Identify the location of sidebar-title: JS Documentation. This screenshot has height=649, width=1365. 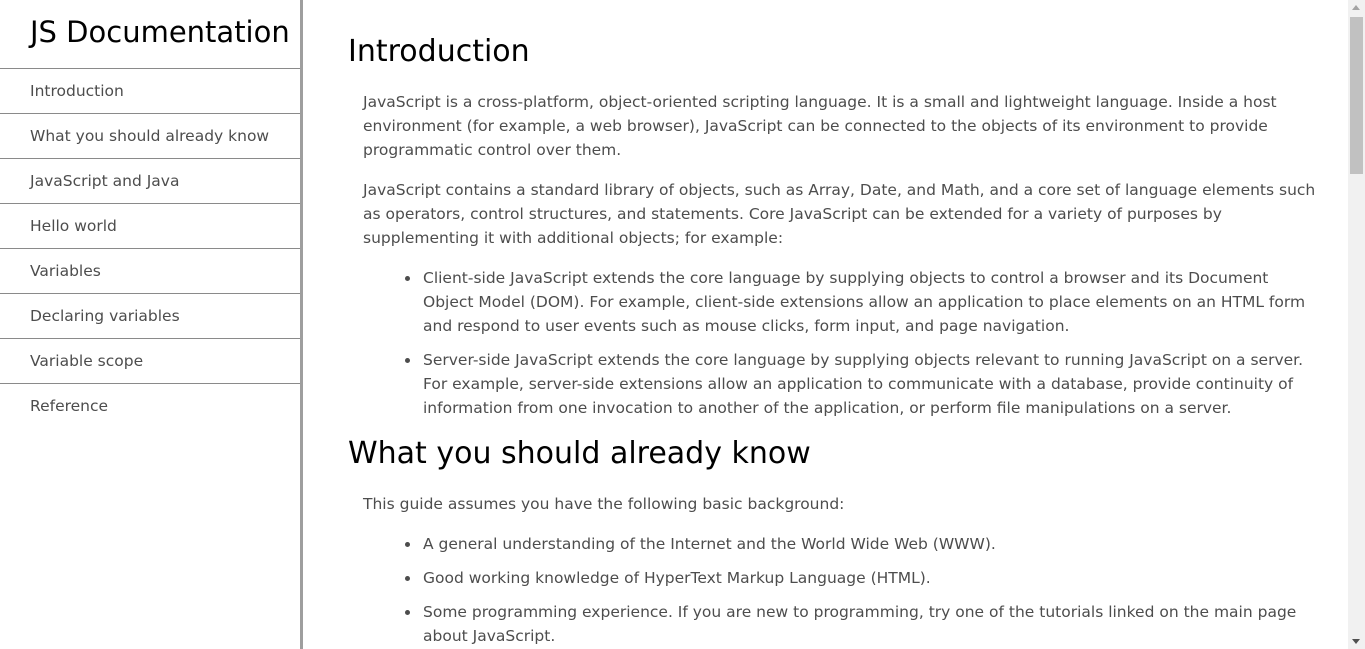
(150, 34).